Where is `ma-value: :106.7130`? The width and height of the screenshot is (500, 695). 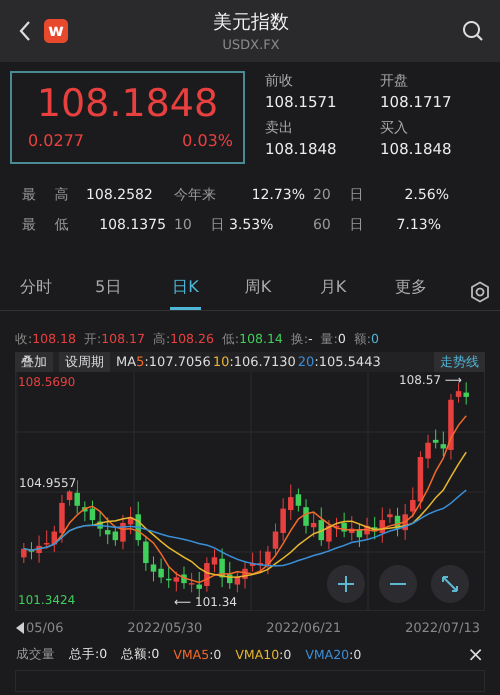
ma-value: :106.7130 is located at coordinates (262, 362).